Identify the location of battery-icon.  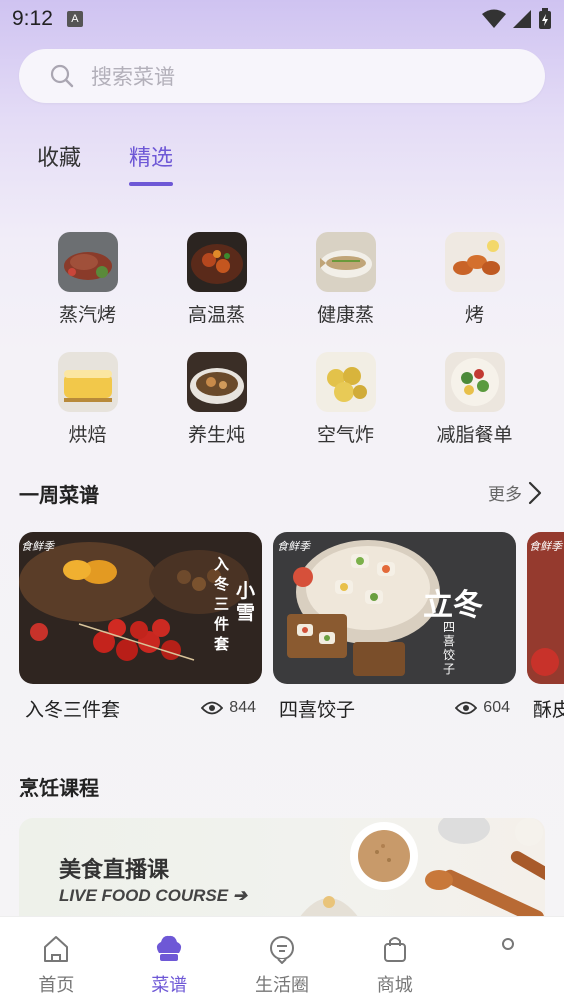
(545, 18).